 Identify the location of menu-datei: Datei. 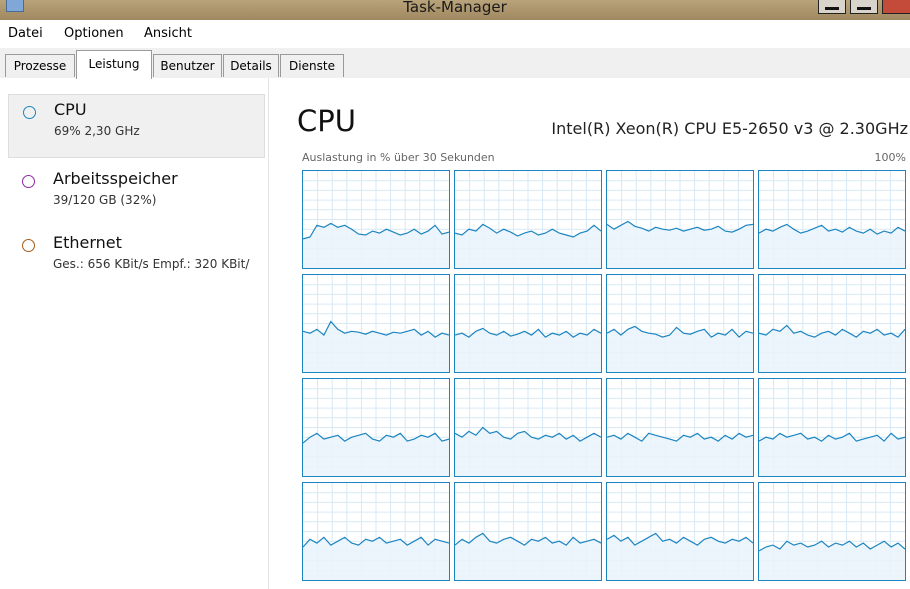
(25, 33).